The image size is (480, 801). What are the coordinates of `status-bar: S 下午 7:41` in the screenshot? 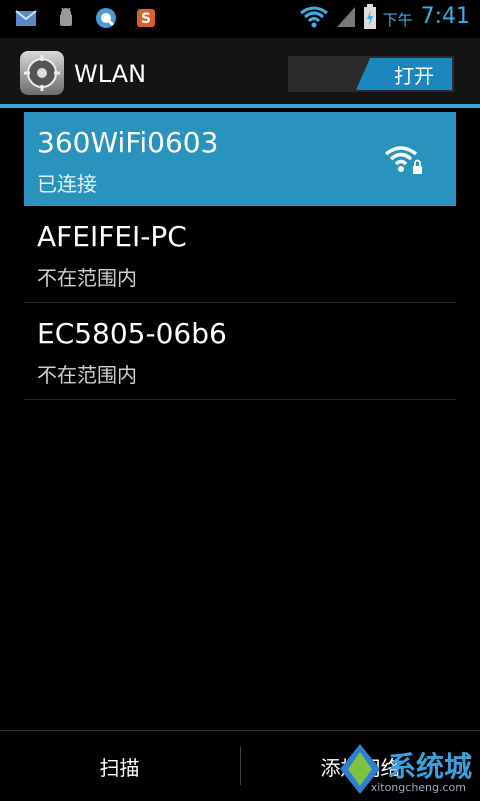 It's located at (240, 19).